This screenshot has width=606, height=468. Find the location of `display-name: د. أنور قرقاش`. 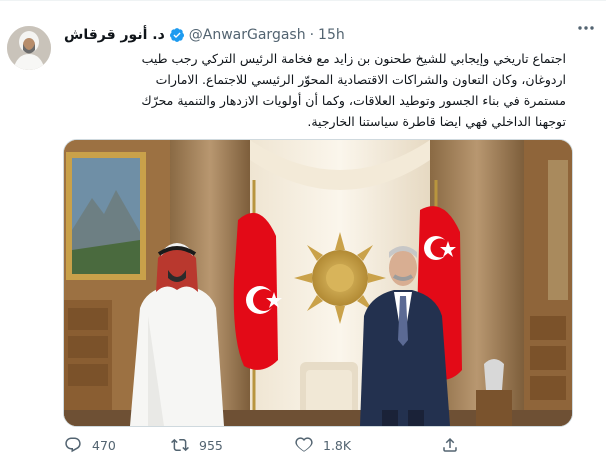

display-name: د. أنور قرقاش is located at coordinates (114, 35).